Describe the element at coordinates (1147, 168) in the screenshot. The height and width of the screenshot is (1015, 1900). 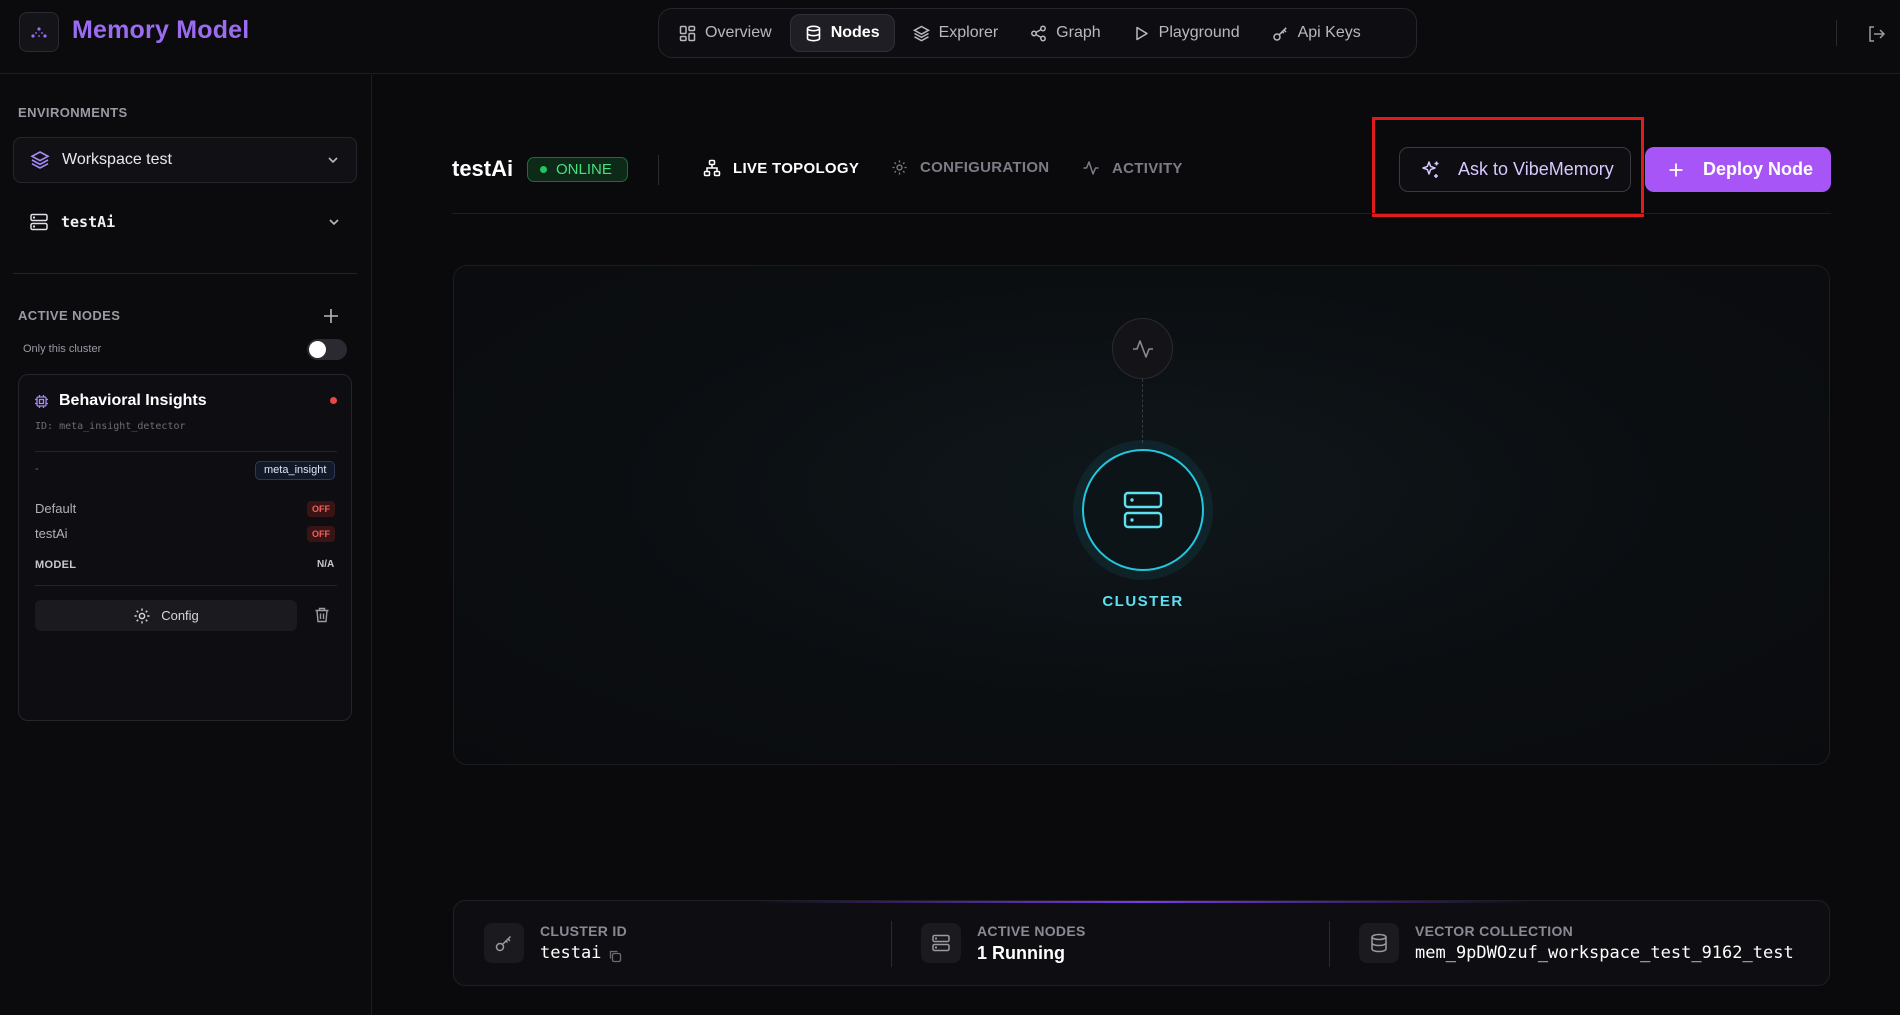
I see `tab-label: ACTIVITY` at that location.